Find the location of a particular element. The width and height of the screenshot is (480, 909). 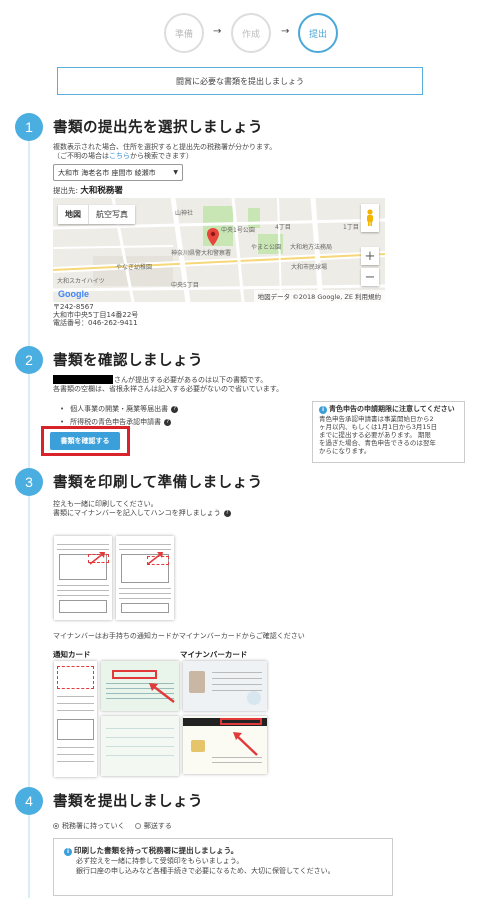

section1-desc2: （ご不明の場合はこちらから検索できます） is located at coordinates (123, 156).